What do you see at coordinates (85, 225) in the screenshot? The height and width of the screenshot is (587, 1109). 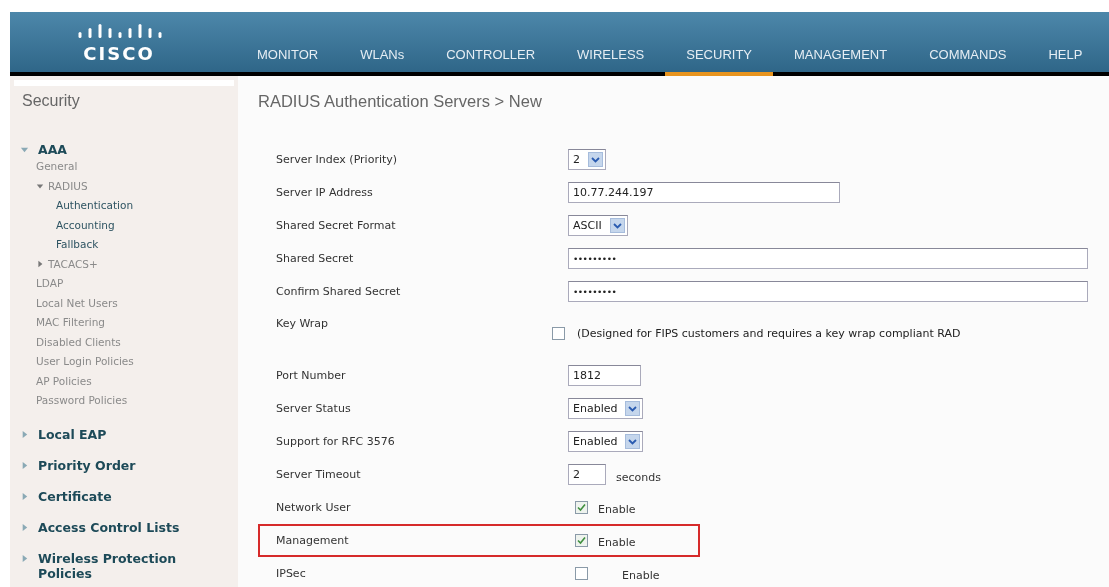 I see `sidebar-link: Accounting` at bounding box center [85, 225].